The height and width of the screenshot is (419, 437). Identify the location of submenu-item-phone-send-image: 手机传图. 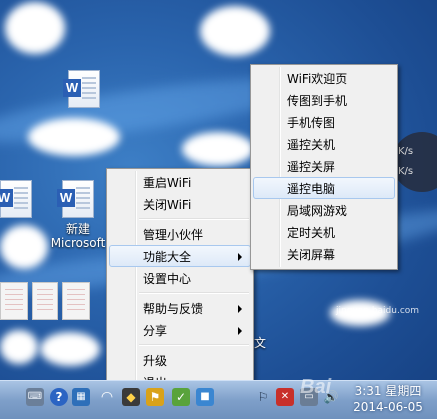
(324, 122).